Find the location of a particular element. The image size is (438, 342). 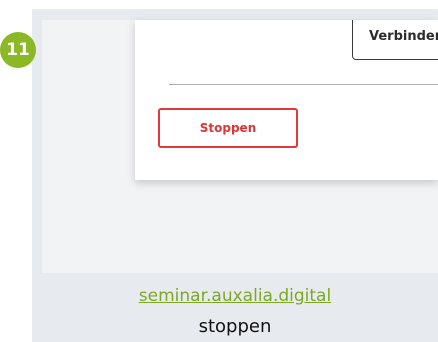

divider is located at coordinates (303, 84).